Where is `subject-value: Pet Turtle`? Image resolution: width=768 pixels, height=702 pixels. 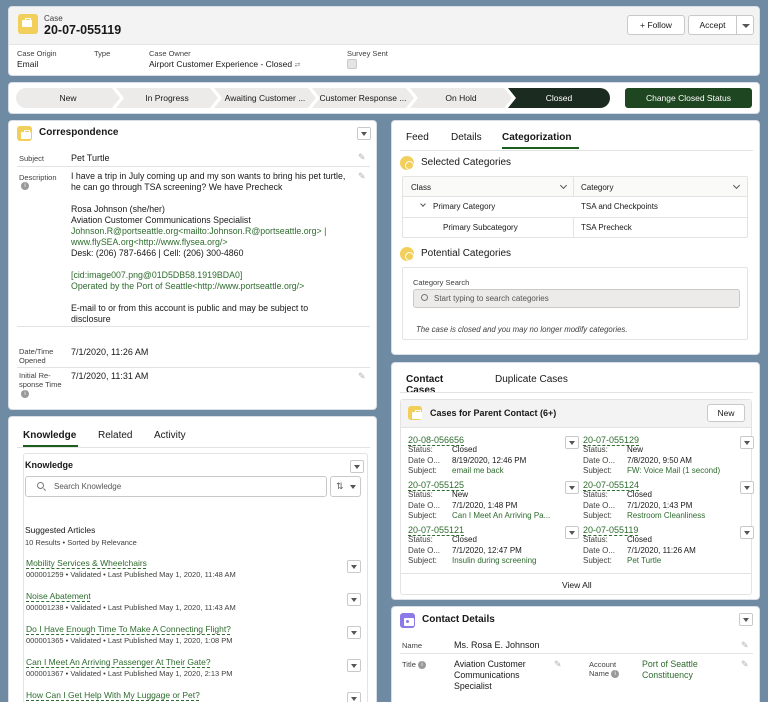
subject-value: Pet Turtle is located at coordinates (90, 158).